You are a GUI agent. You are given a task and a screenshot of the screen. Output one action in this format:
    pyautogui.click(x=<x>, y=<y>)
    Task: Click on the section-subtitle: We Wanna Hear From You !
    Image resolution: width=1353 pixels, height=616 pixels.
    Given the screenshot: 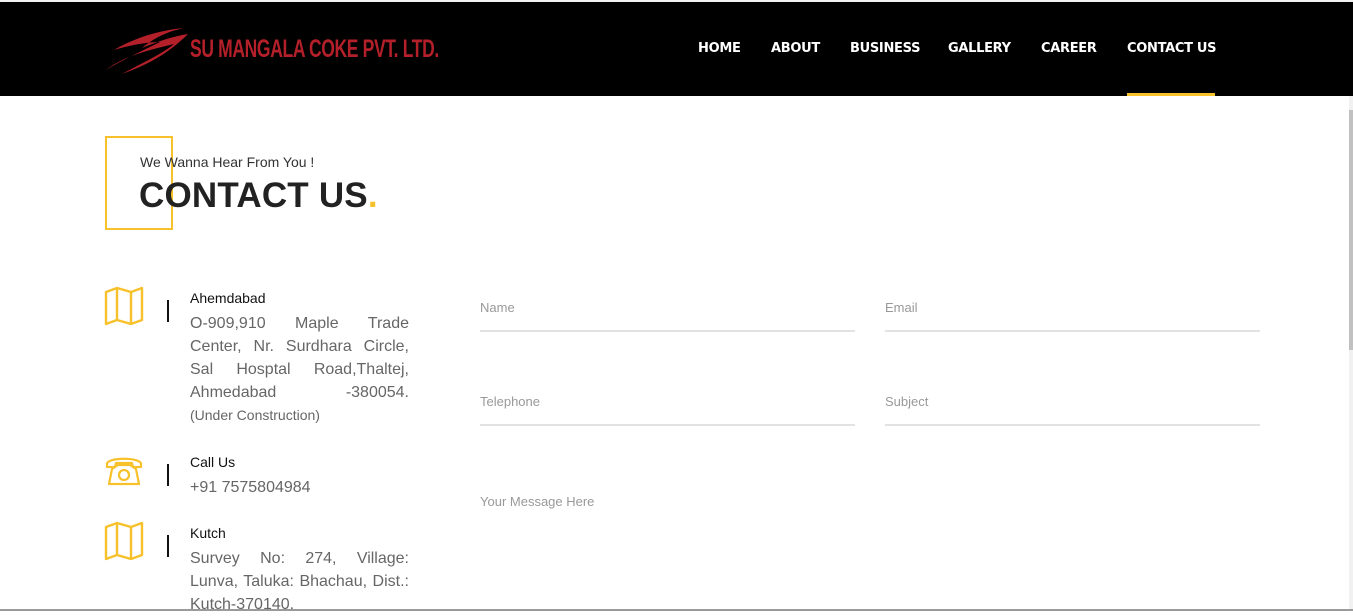 What is the action you would take?
    pyautogui.click(x=227, y=162)
    